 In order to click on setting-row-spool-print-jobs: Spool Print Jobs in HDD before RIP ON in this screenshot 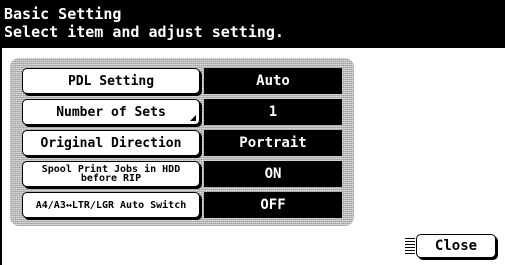, I will do `click(182, 174)`.